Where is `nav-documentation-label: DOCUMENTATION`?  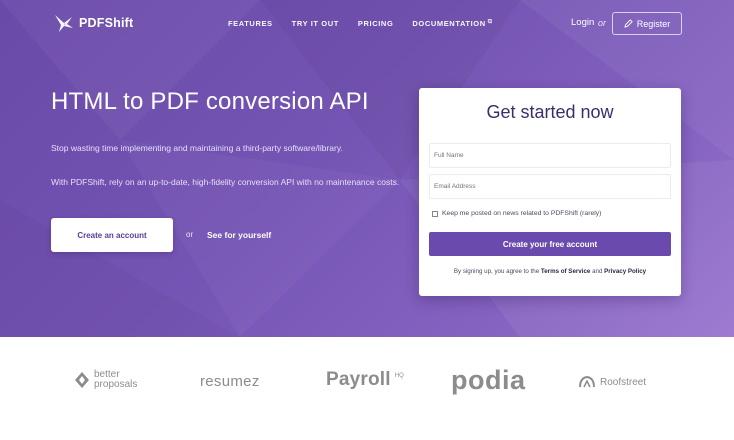 nav-documentation-label: DOCUMENTATION is located at coordinates (449, 23).